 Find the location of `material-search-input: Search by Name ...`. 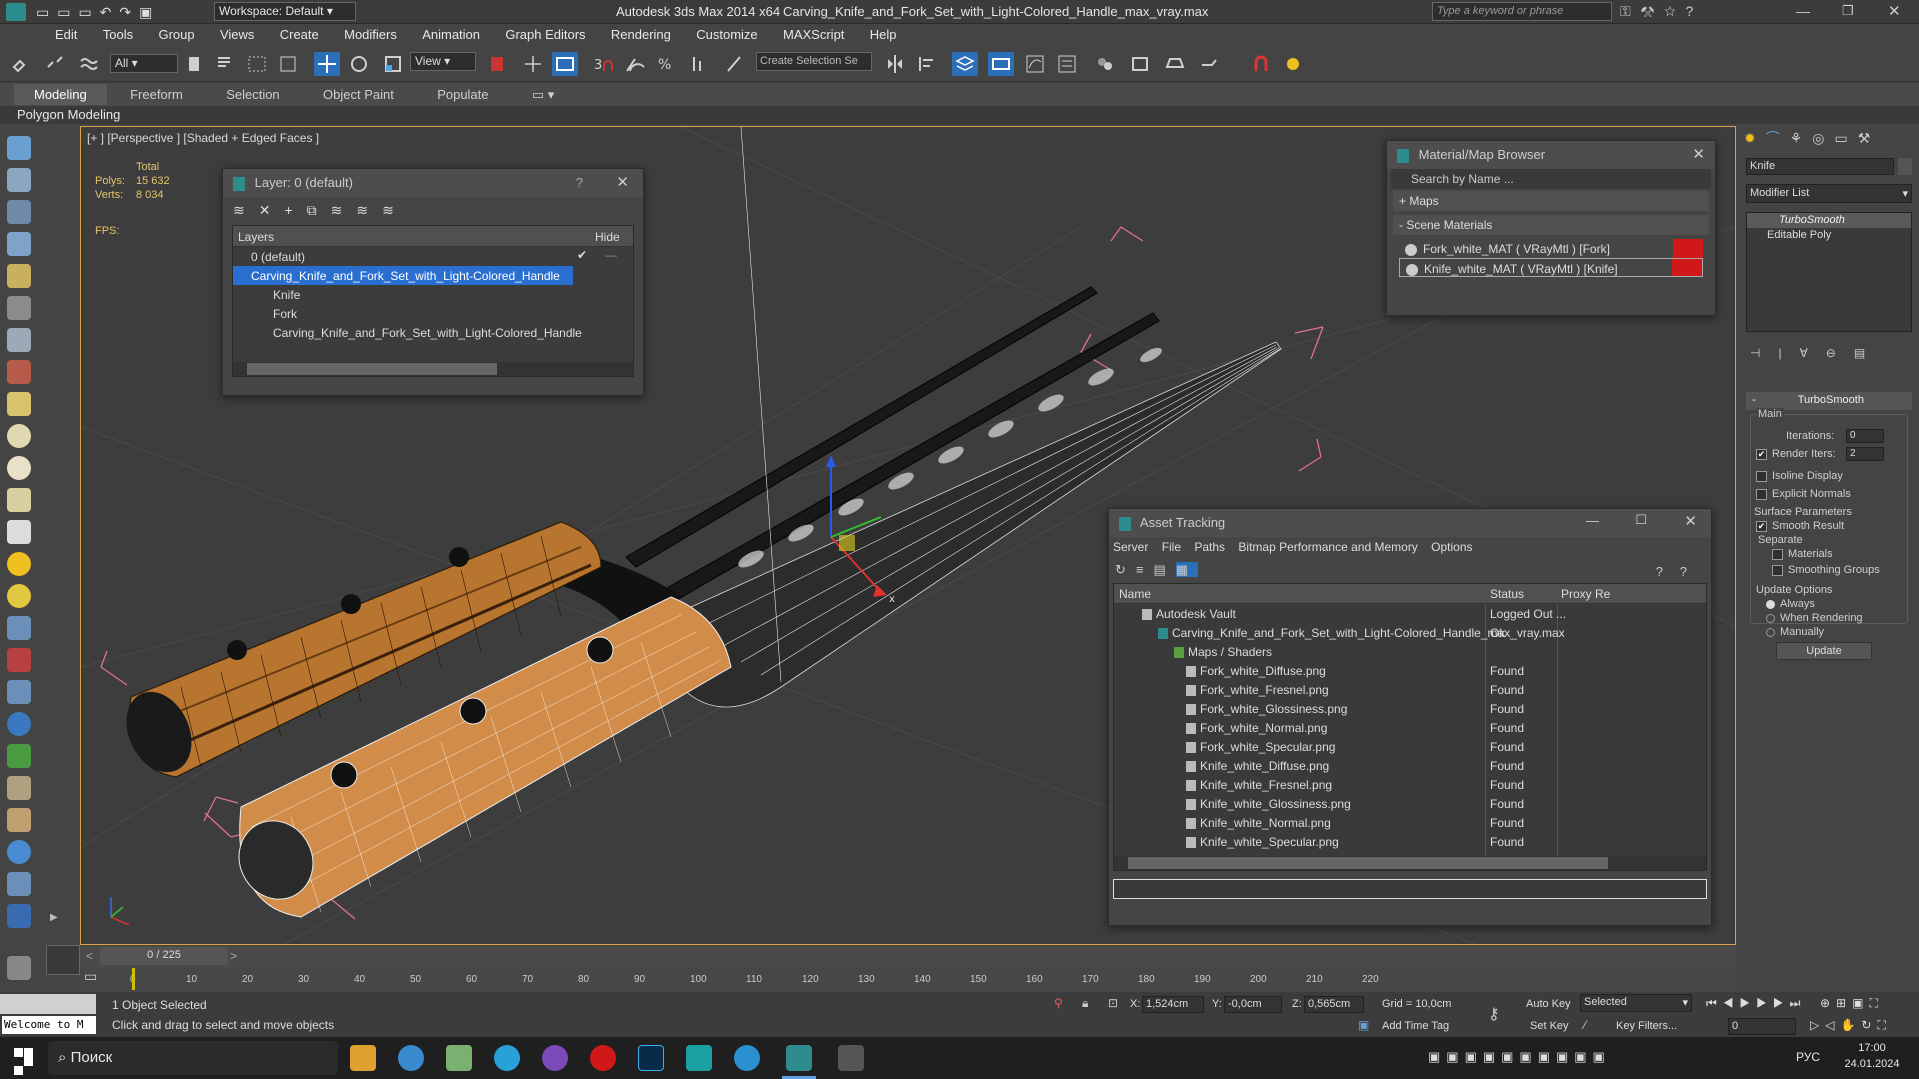

material-search-input: Search by Name ... is located at coordinates (1551, 179).